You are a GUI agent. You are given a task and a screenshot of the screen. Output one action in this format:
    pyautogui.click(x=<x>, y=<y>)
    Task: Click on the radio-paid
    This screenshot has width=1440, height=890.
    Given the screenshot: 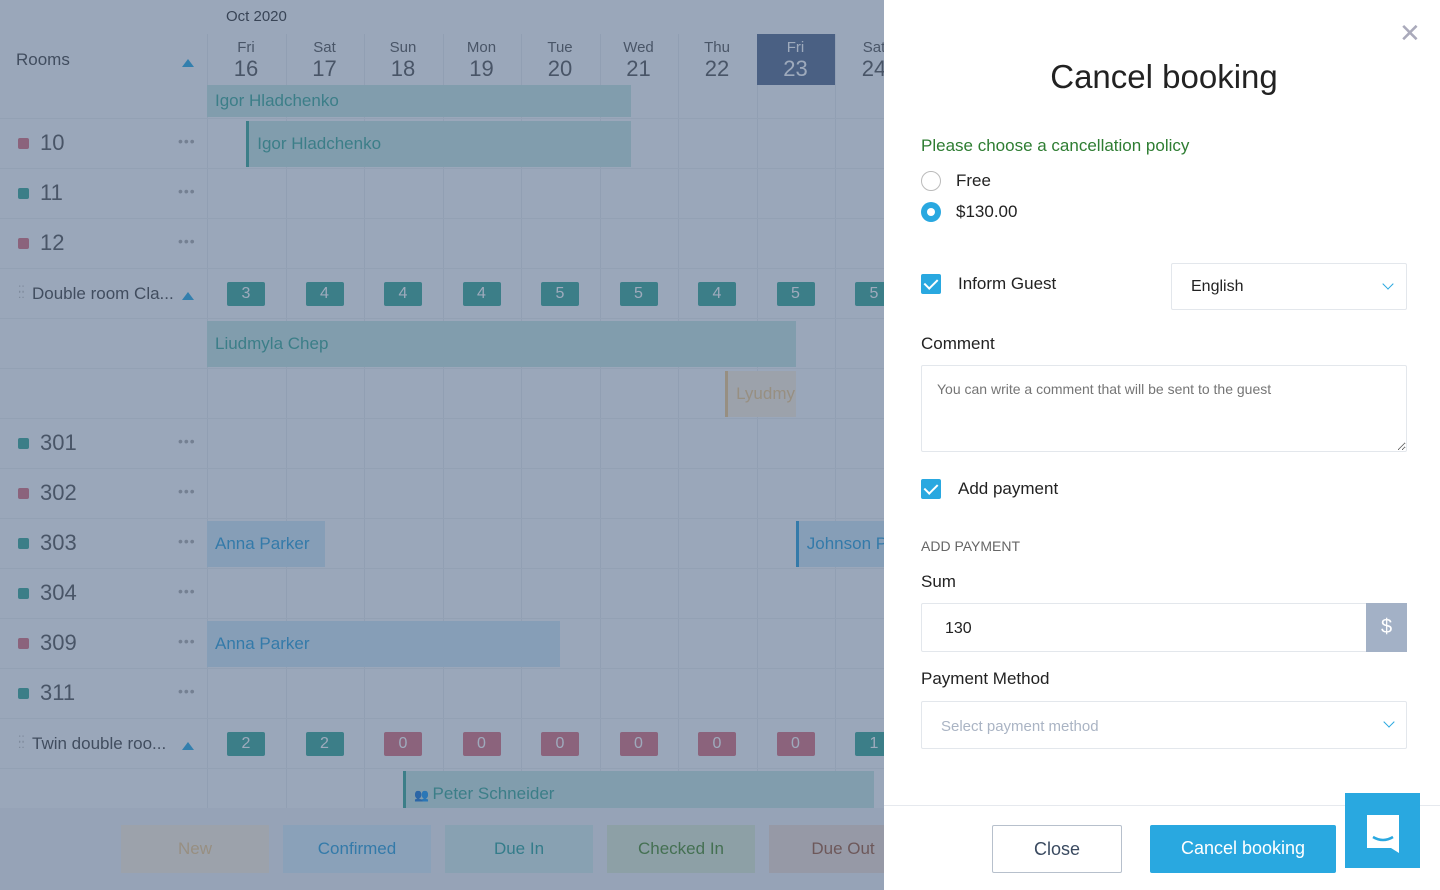 What is the action you would take?
    pyautogui.click(x=931, y=212)
    